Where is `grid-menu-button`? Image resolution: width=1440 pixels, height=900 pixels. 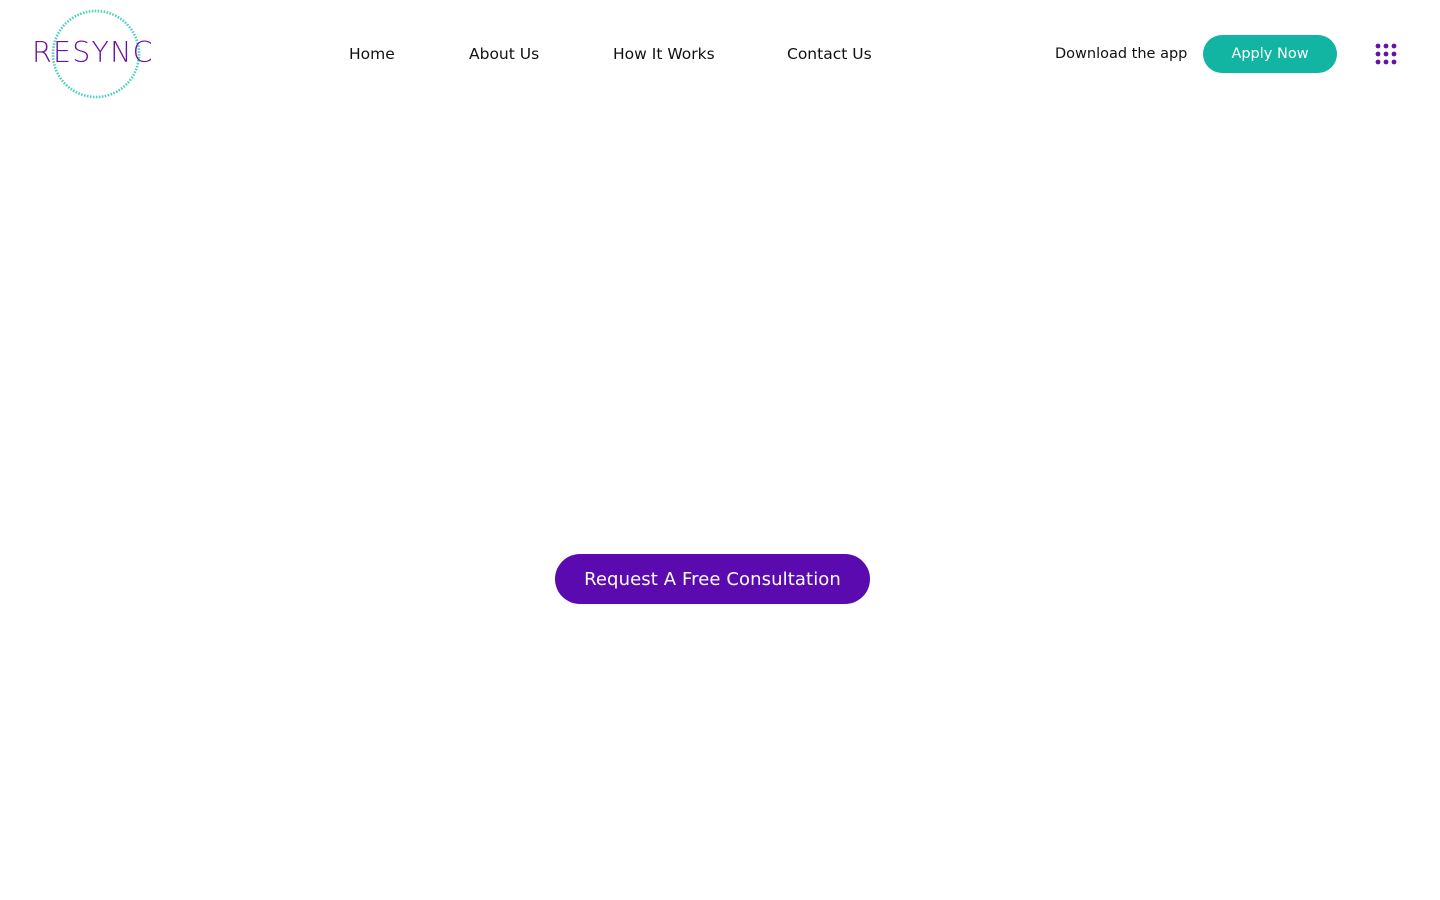 grid-menu-button is located at coordinates (1386, 54).